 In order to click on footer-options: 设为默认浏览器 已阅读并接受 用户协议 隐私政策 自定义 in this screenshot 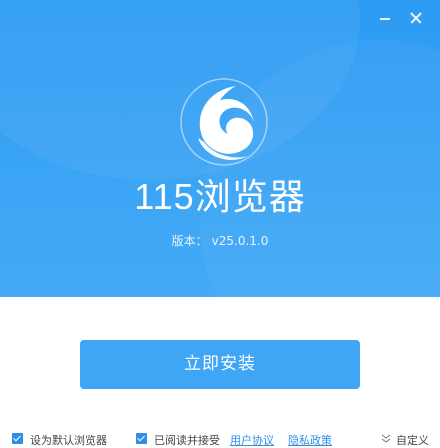, I will do `click(220, 439)`.